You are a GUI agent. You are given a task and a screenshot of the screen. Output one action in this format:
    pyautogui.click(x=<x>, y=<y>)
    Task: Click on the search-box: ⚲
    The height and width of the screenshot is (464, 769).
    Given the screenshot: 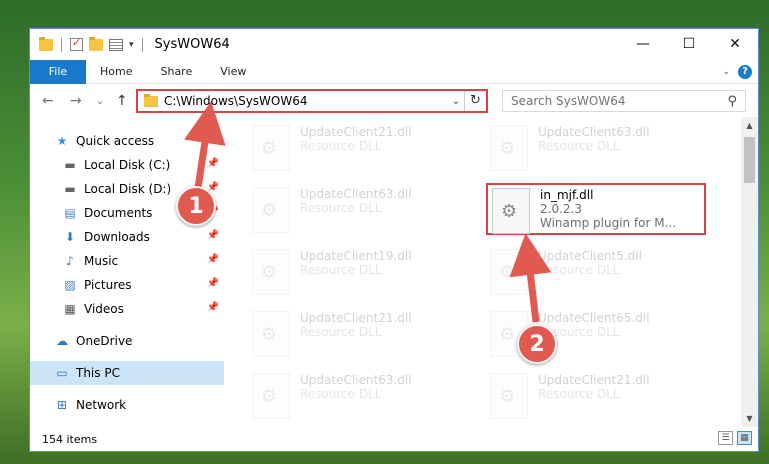 What is the action you would take?
    pyautogui.click(x=624, y=101)
    